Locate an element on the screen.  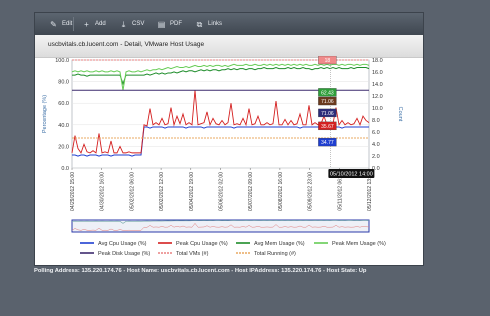
y-right-tick-label: 2.0 is located at coordinates (376, 157).